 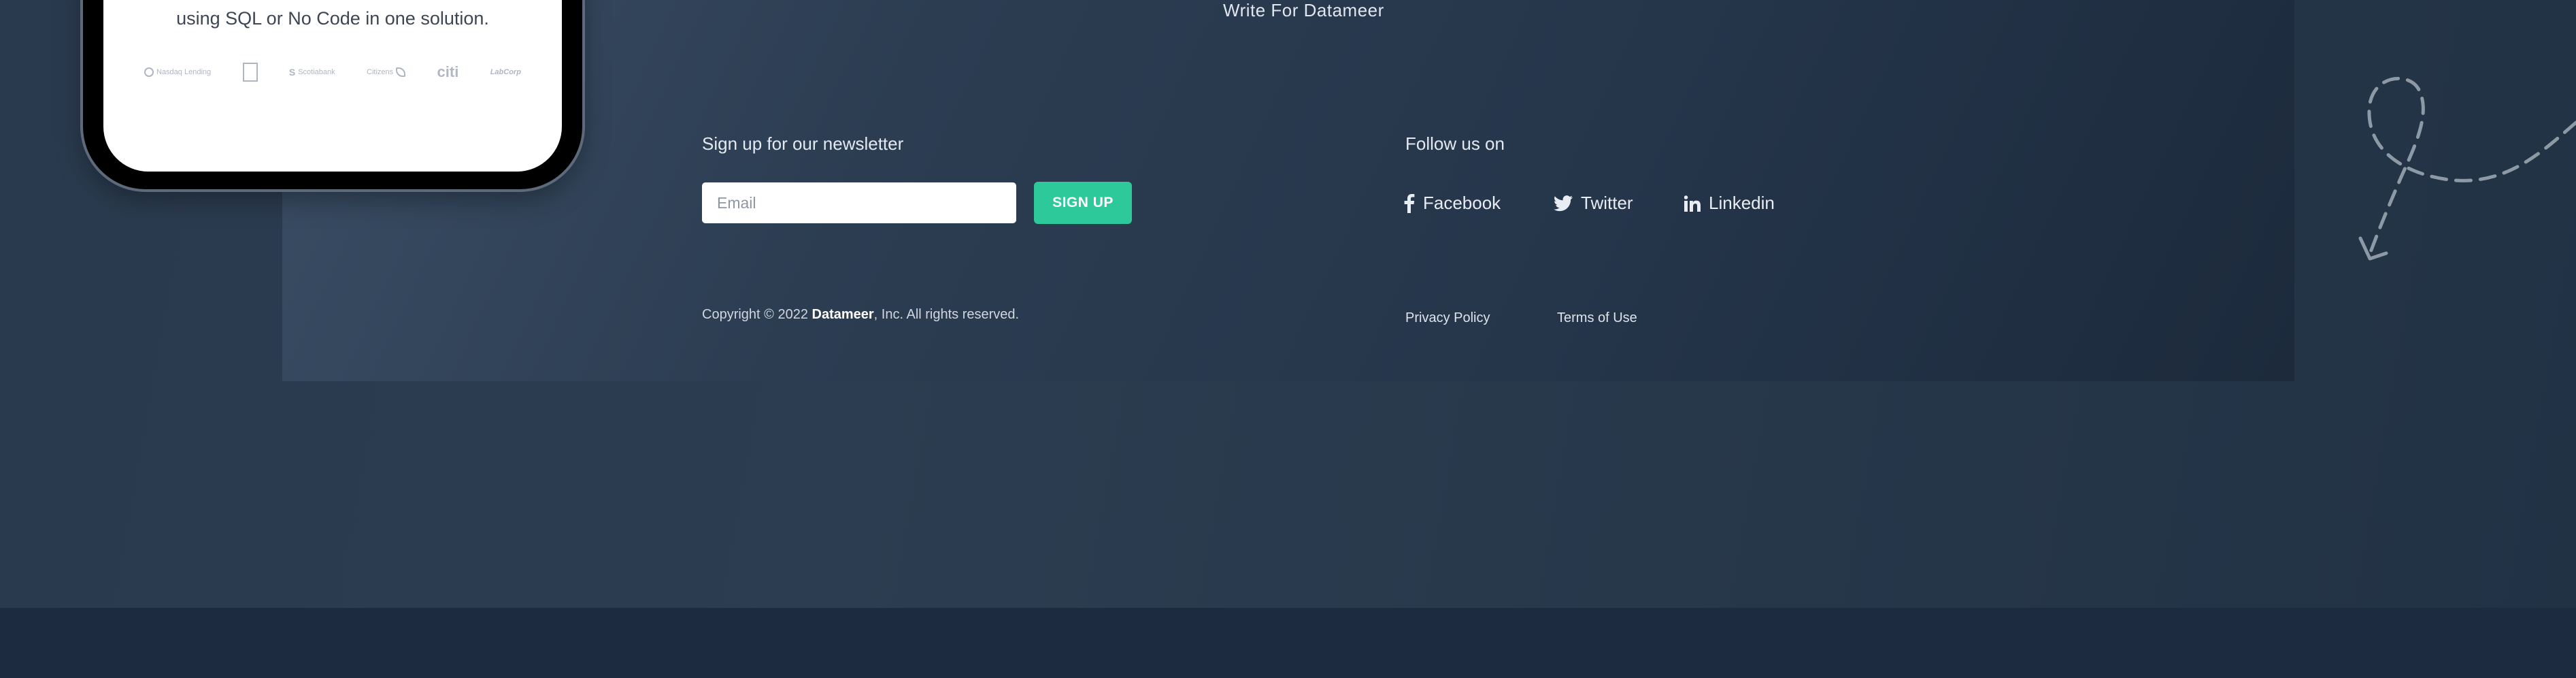 I want to click on labcorp-logo: LabCorp, so click(x=505, y=72).